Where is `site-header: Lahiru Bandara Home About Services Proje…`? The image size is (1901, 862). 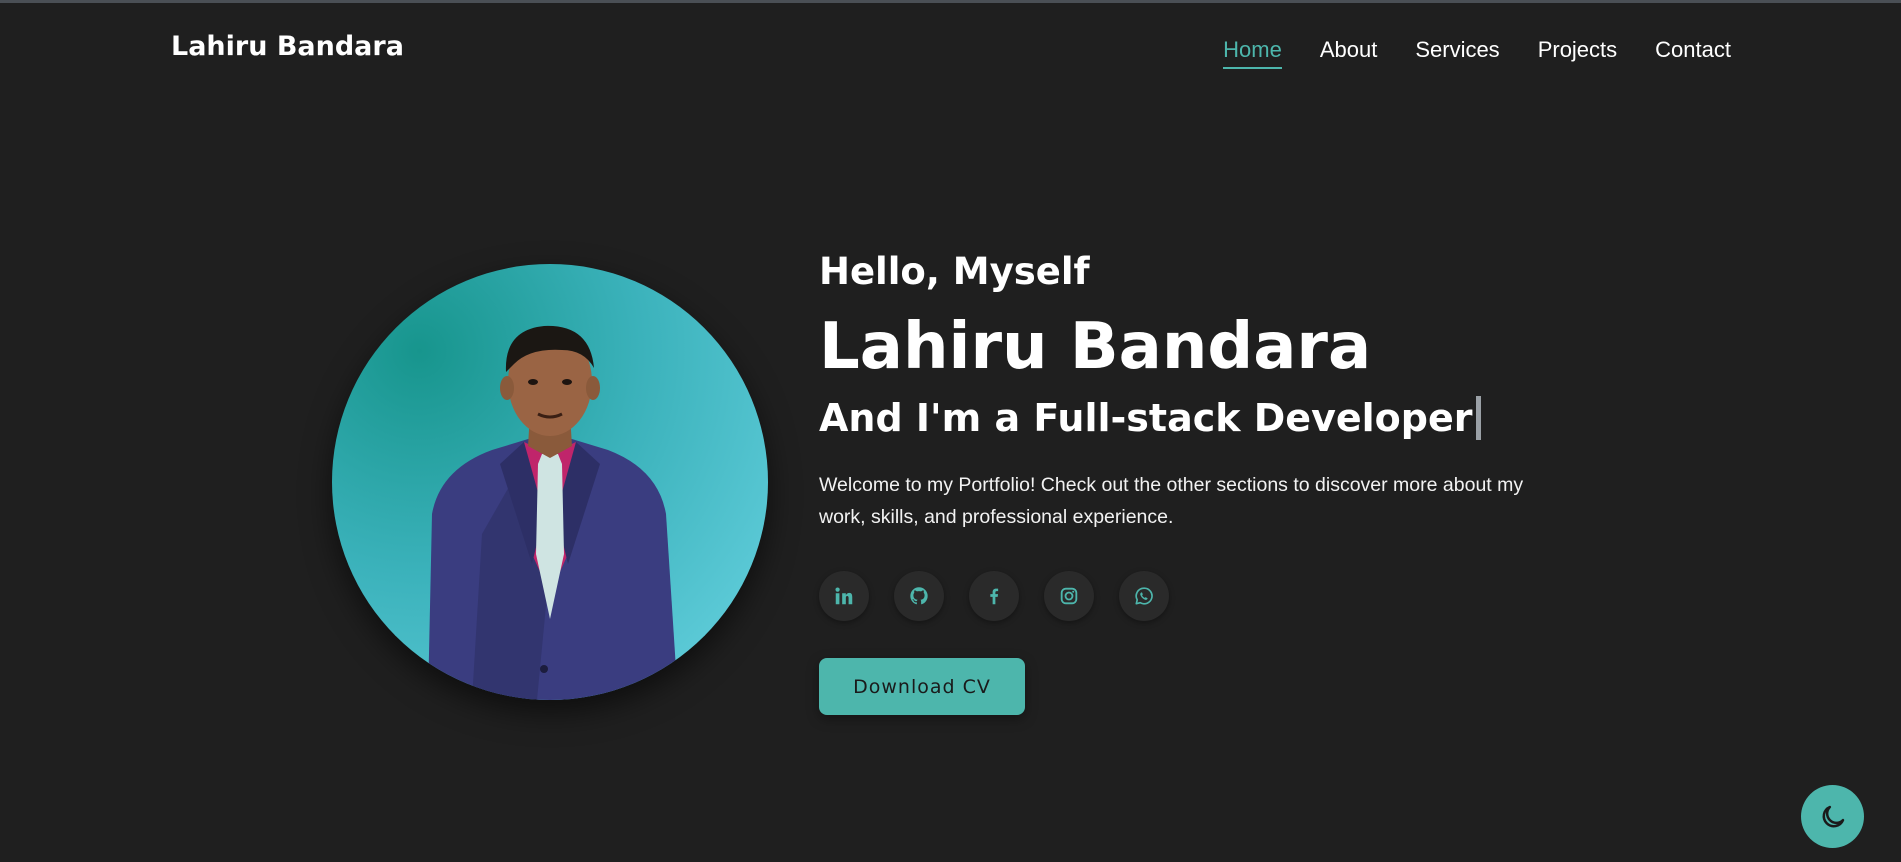
site-header: Lahiru Bandara Home About Services Proje… is located at coordinates (950, 51).